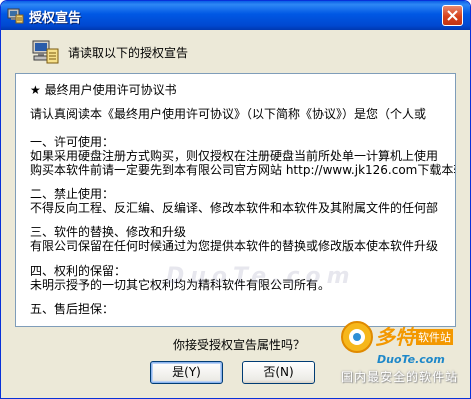 The height and width of the screenshot is (399, 471). Describe the element at coordinates (395, 337) in the screenshot. I see `watermark-brand: 多特` at that location.